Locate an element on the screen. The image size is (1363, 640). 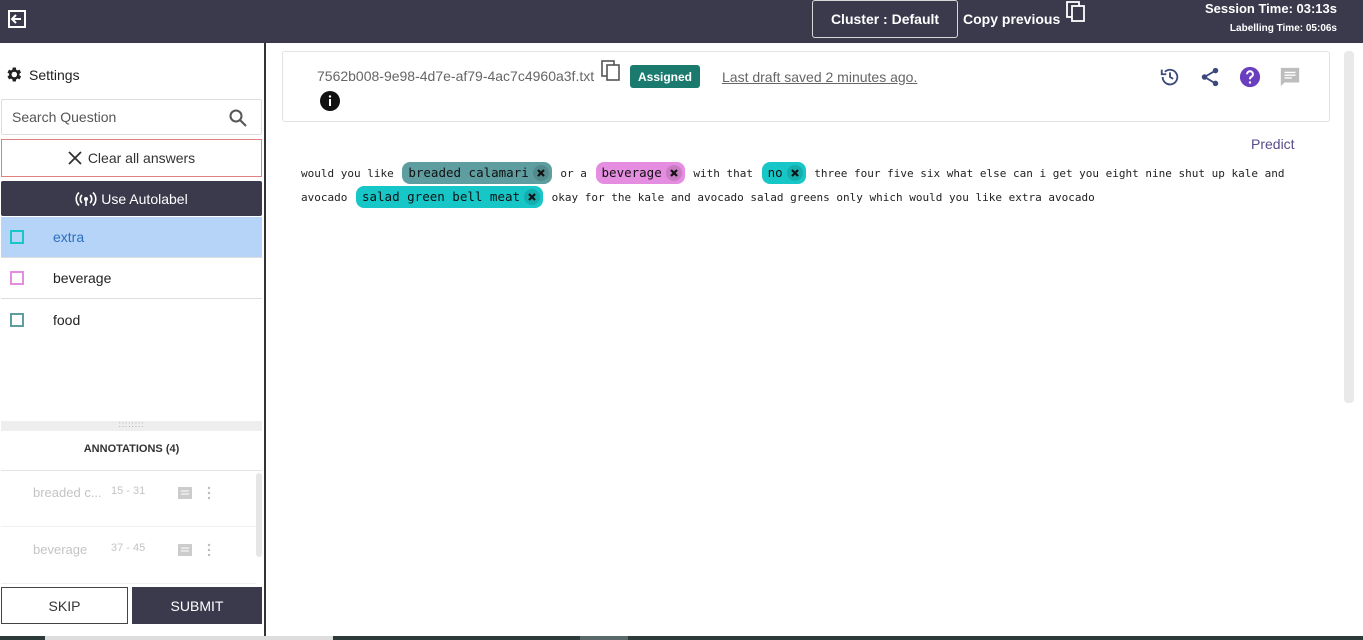
text-segment: would you like is located at coordinates (347, 173).